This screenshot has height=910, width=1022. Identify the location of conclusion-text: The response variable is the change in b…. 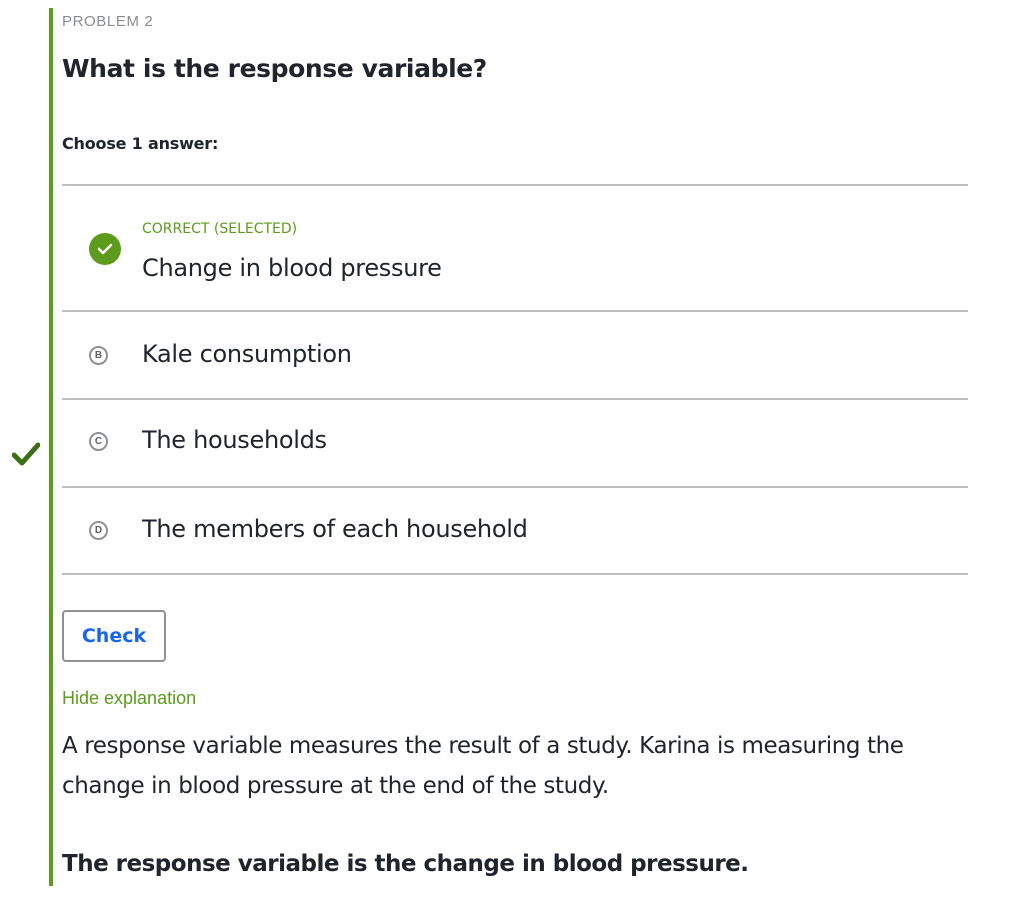
(405, 864).